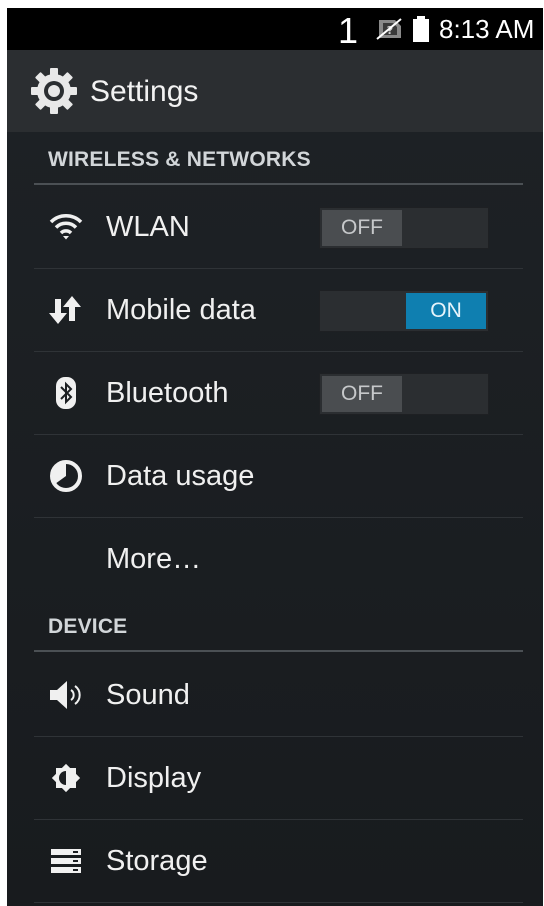 The width and height of the screenshot is (544, 906). I want to click on settings-item-label: Display, so click(154, 778).